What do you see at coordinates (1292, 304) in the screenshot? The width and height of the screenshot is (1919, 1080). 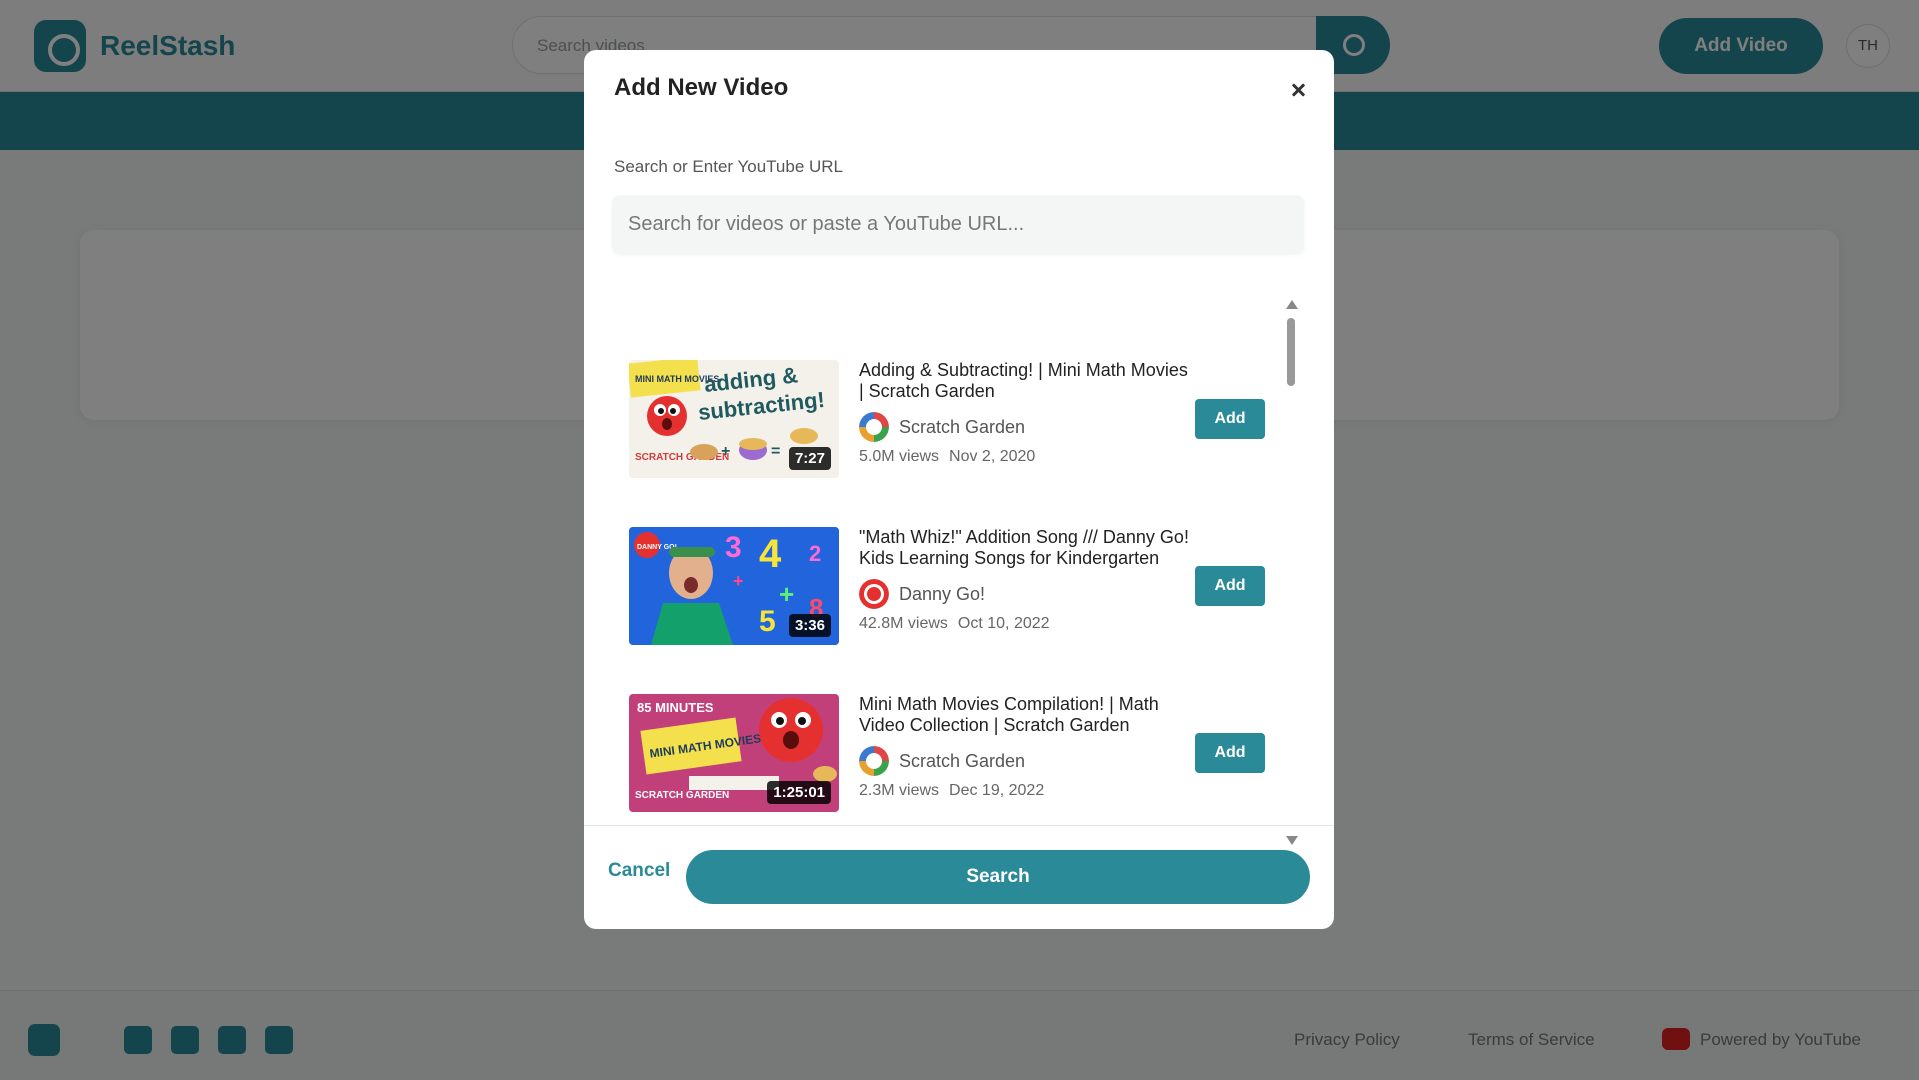 I see `scroll-up-arrow-icon` at bounding box center [1292, 304].